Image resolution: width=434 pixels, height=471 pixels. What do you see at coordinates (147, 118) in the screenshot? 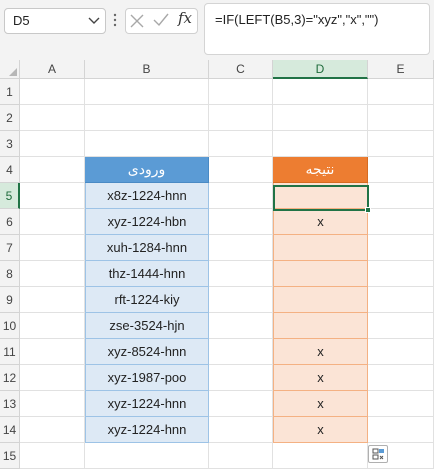
I see `cell-b2` at bounding box center [147, 118].